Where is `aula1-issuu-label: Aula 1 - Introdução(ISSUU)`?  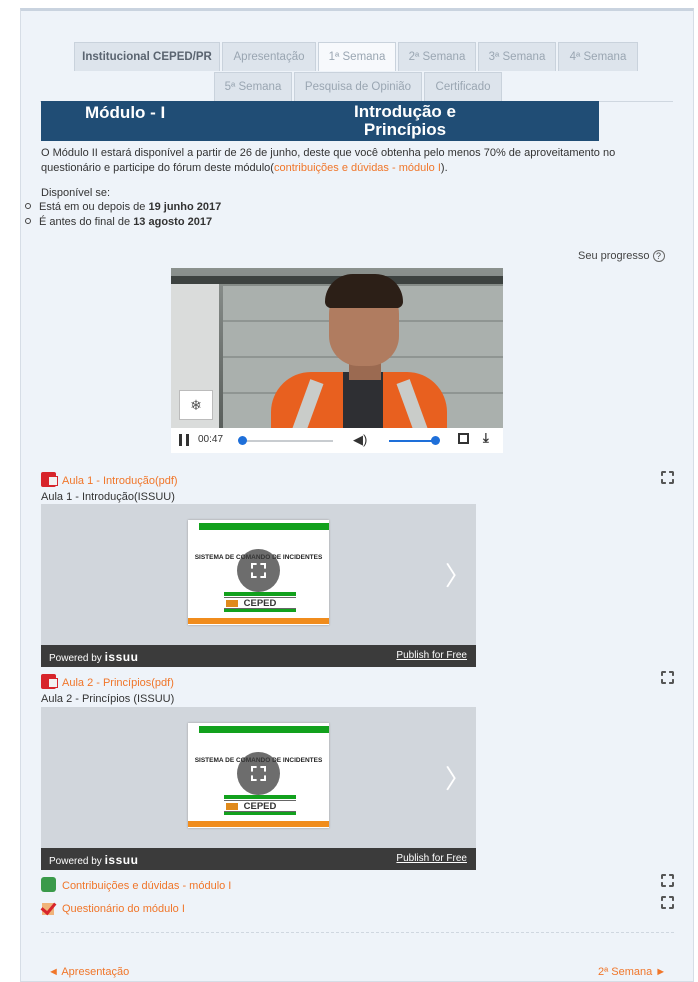
aula1-issuu-label: Aula 1 - Introdução(ISSUU) is located at coordinates (108, 497).